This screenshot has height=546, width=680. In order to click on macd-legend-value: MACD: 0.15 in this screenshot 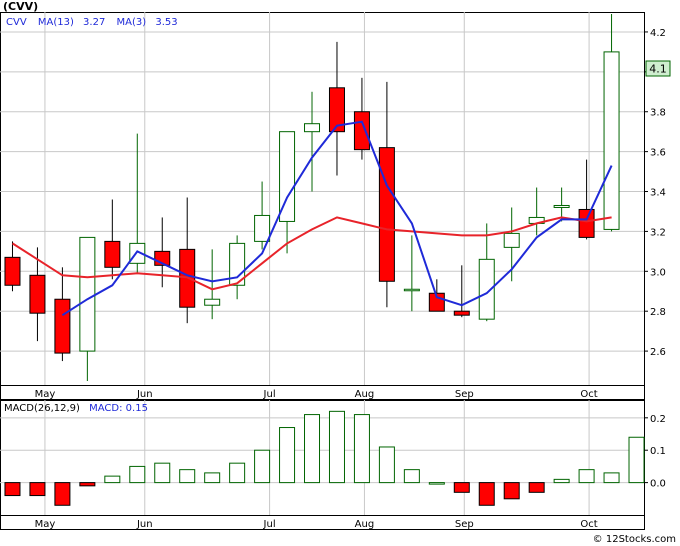, I will do `click(118, 408)`.